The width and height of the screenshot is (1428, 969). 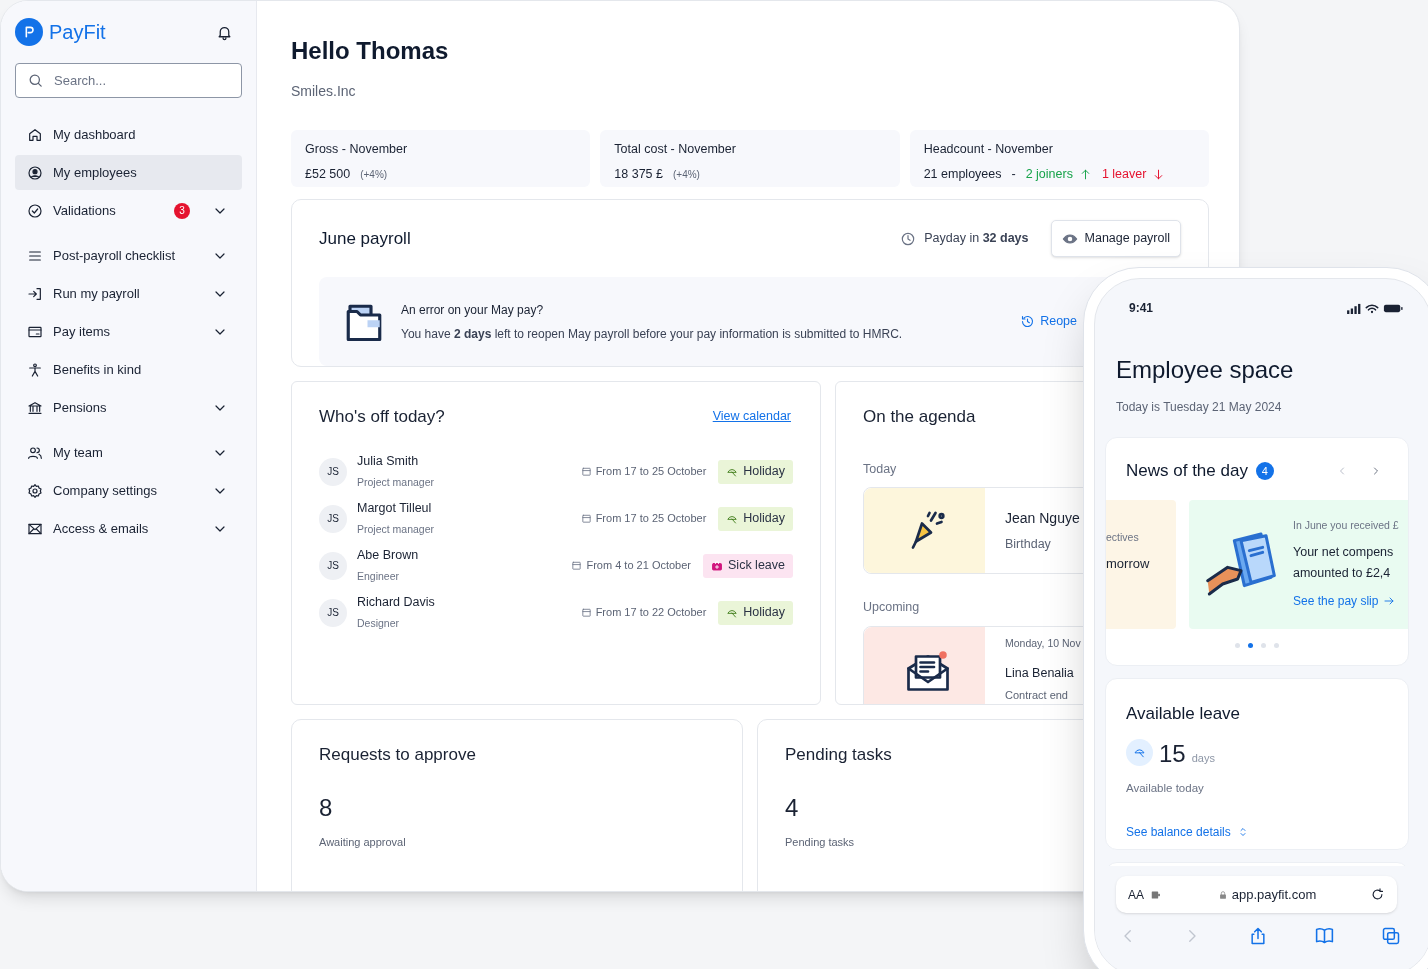 I want to click on clock-icon, so click(x=908, y=238).